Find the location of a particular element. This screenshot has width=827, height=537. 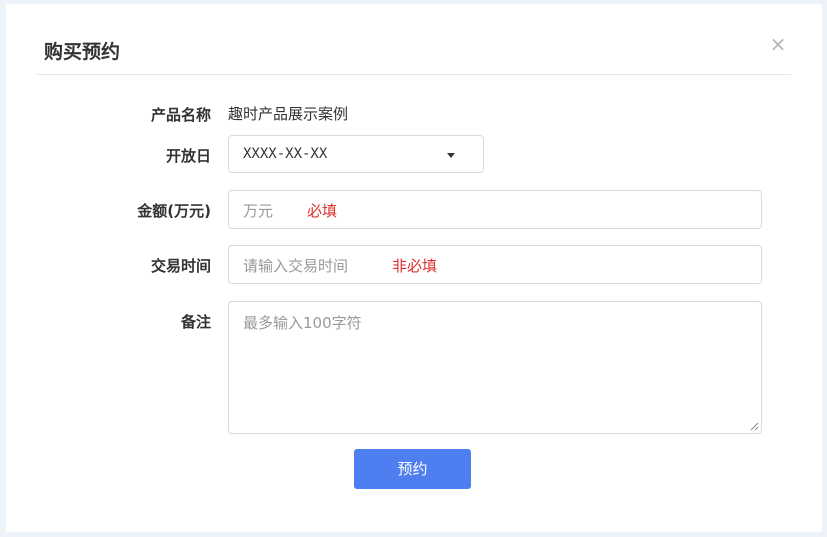

open-date-select: XXXX-XX-XX is located at coordinates (356, 154).